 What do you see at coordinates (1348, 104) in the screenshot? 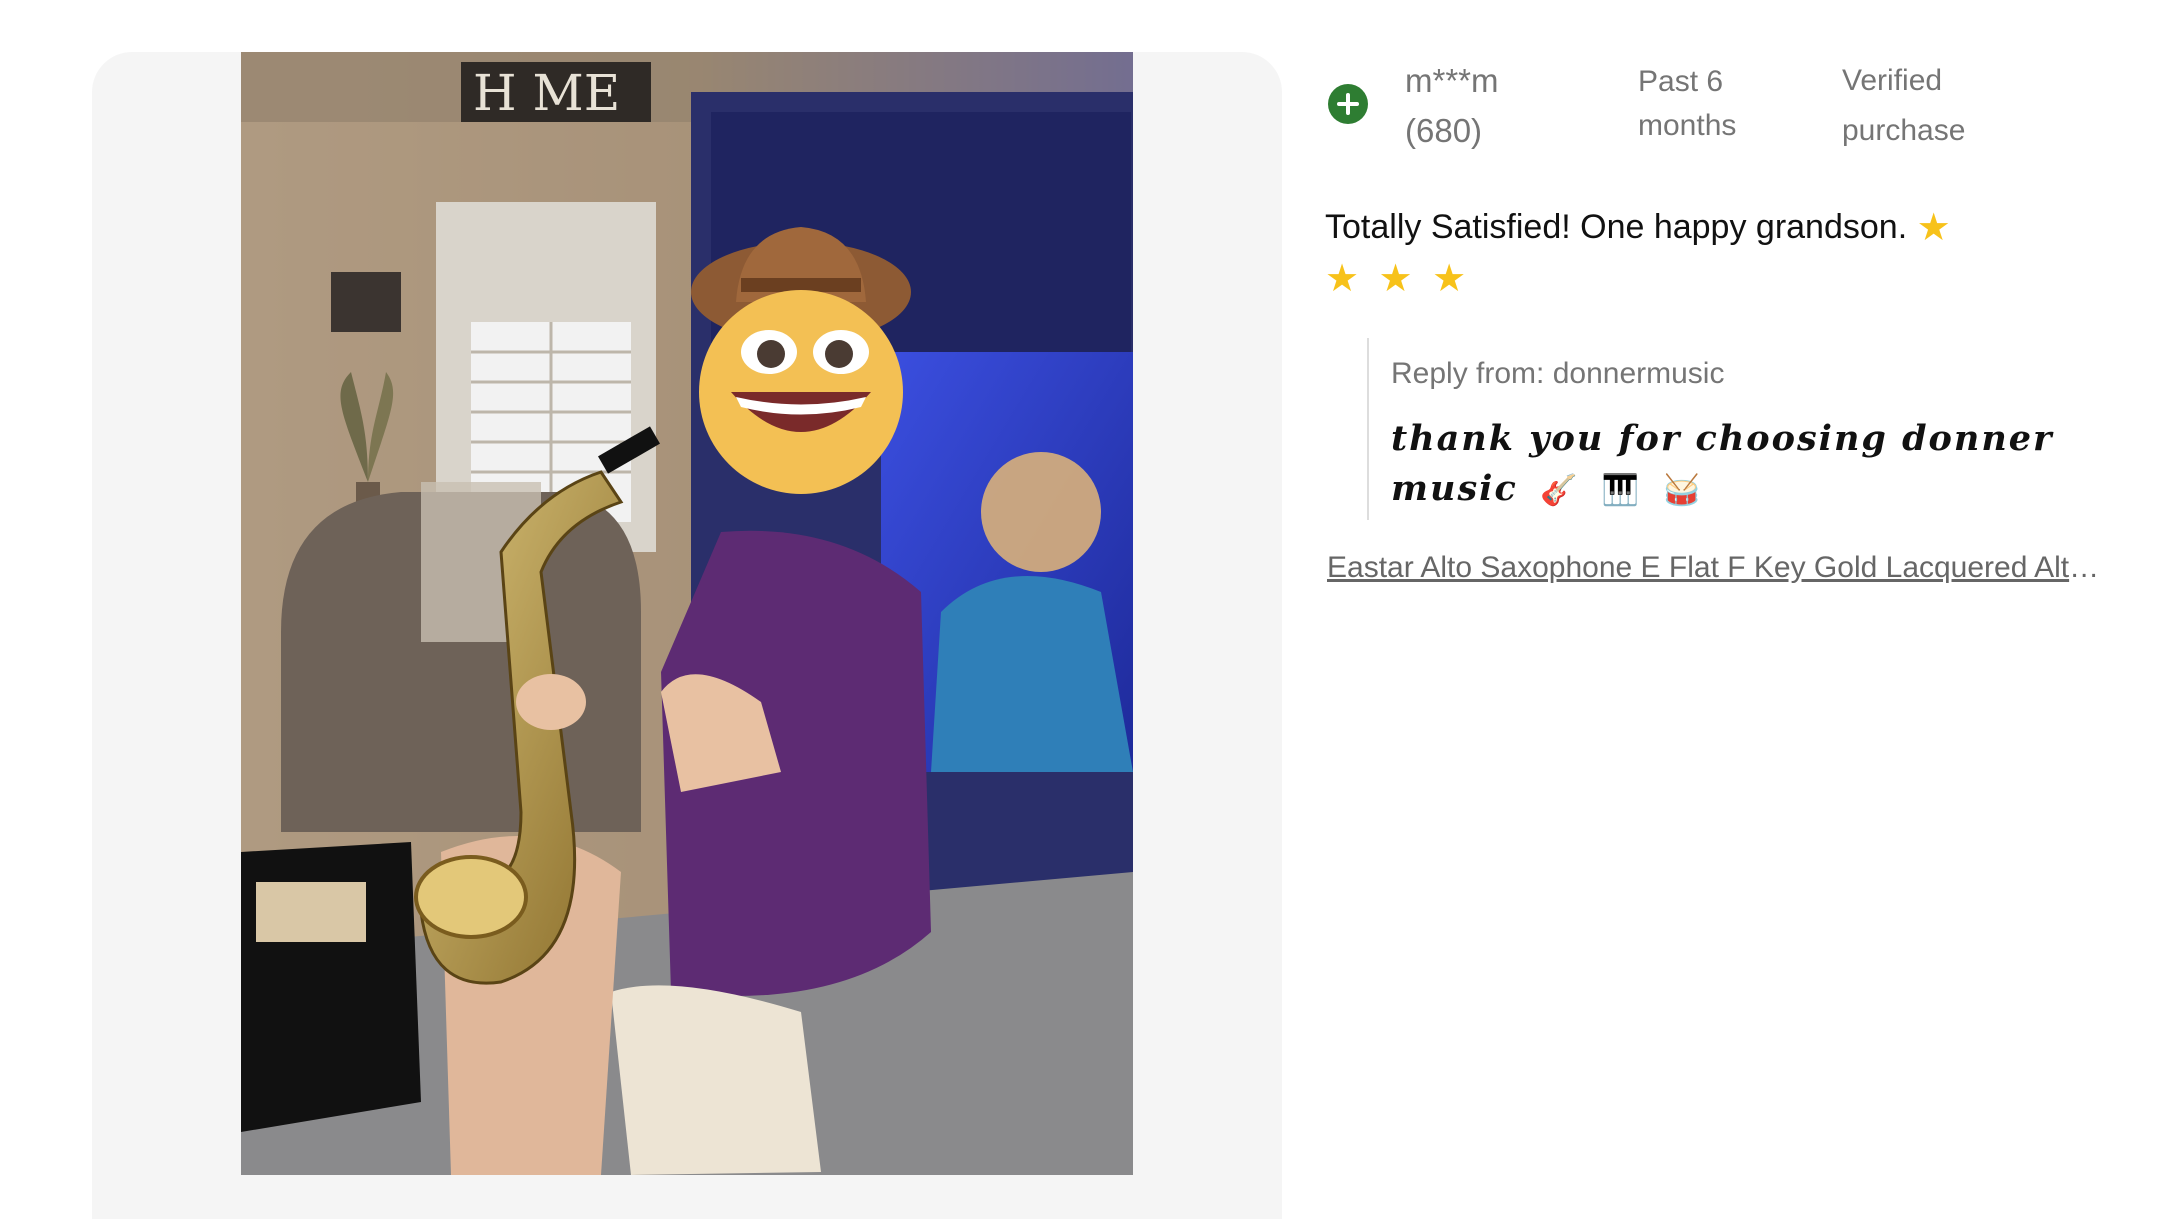
I see `plus-icon` at bounding box center [1348, 104].